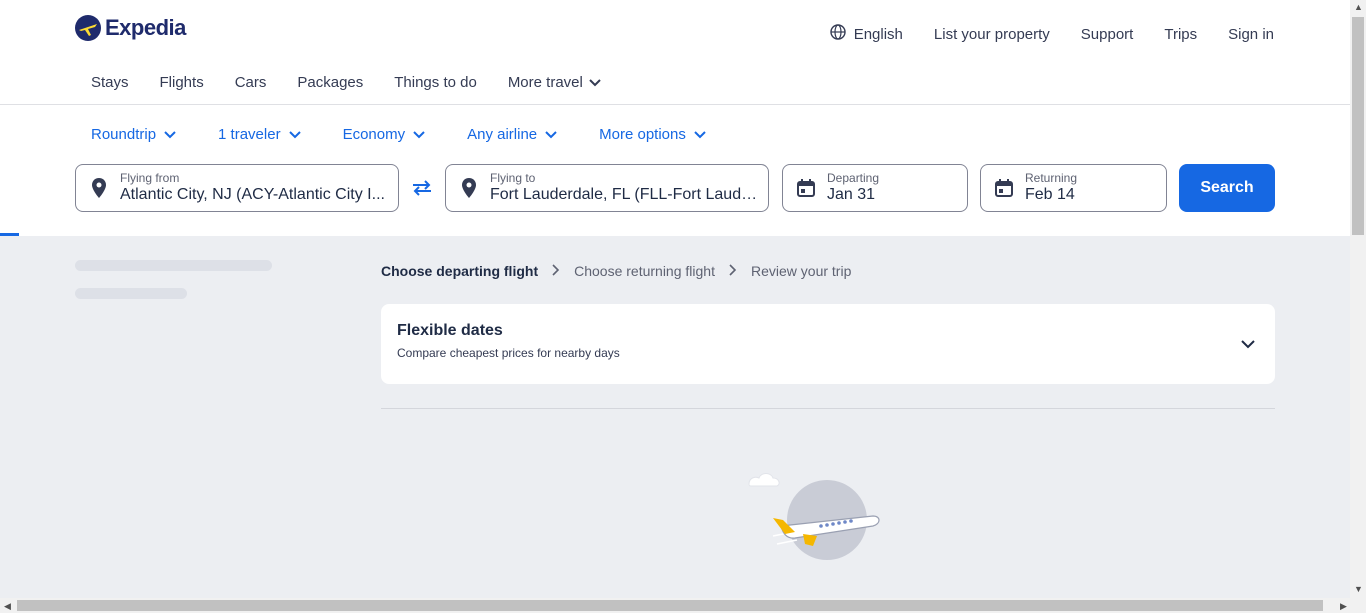 The image size is (1366, 613). What do you see at coordinates (1358, 589) in the screenshot?
I see `scroll-down-arrow-icon: ▼` at bounding box center [1358, 589].